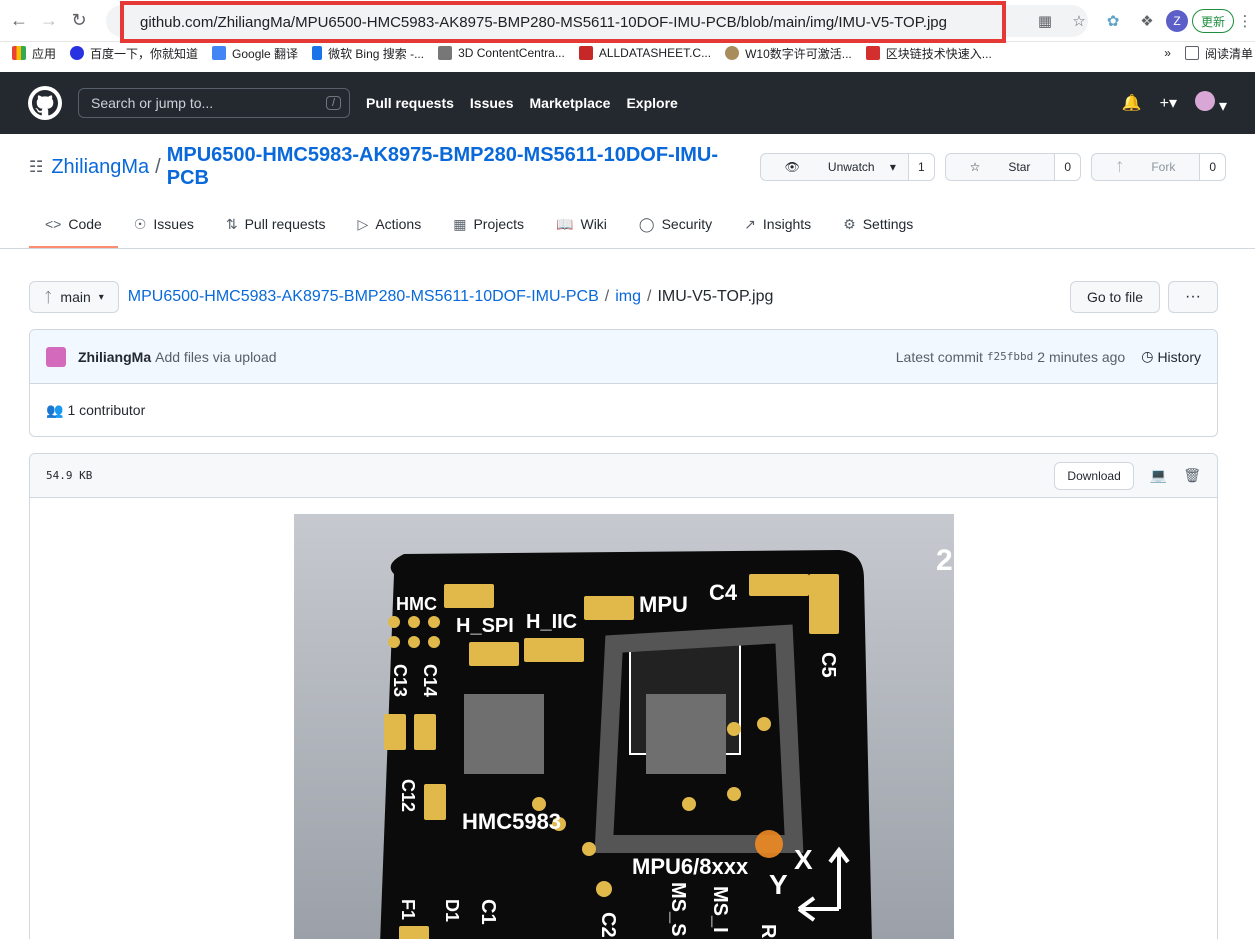 This screenshot has width=1255, height=939. What do you see at coordinates (56, 356) in the screenshot?
I see `commit-author-avatar` at bounding box center [56, 356].